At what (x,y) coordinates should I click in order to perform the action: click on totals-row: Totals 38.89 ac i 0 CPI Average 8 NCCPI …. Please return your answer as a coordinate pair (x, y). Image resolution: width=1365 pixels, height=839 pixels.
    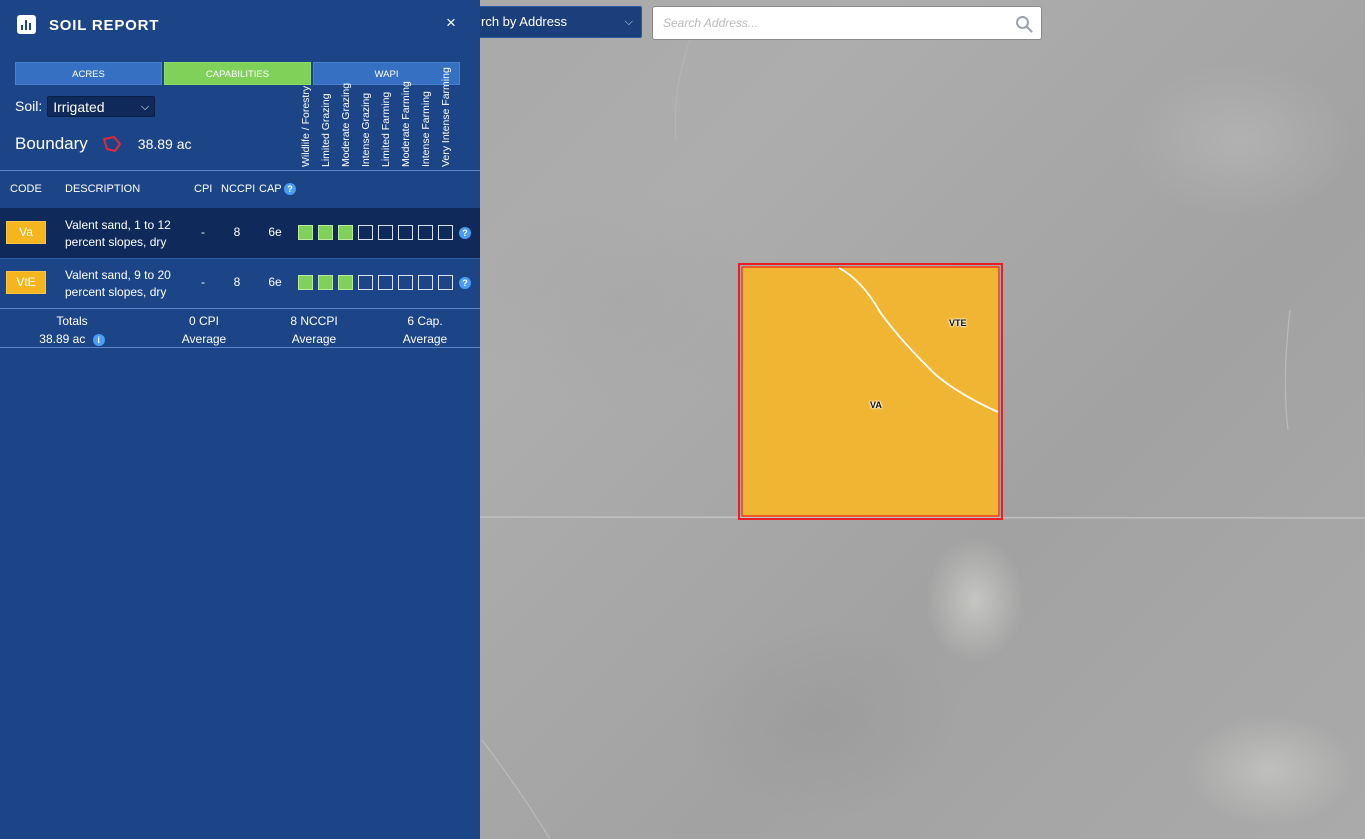
    Looking at the image, I should click on (240, 329).